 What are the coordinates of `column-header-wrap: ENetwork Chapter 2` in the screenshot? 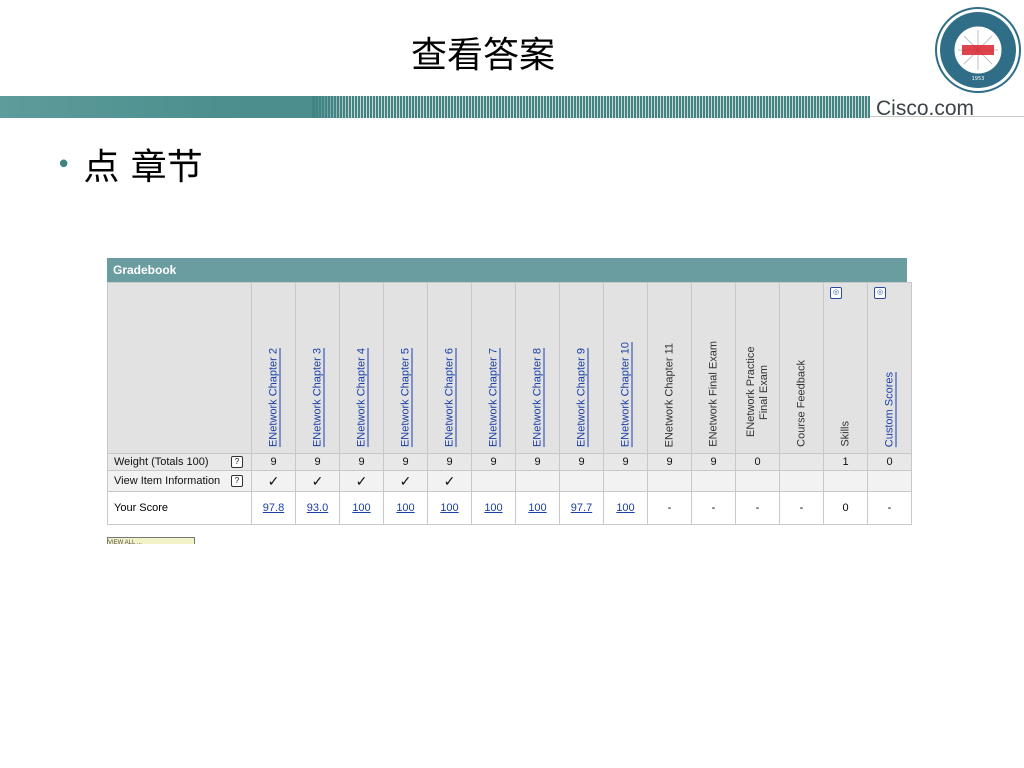 It's located at (273, 368).